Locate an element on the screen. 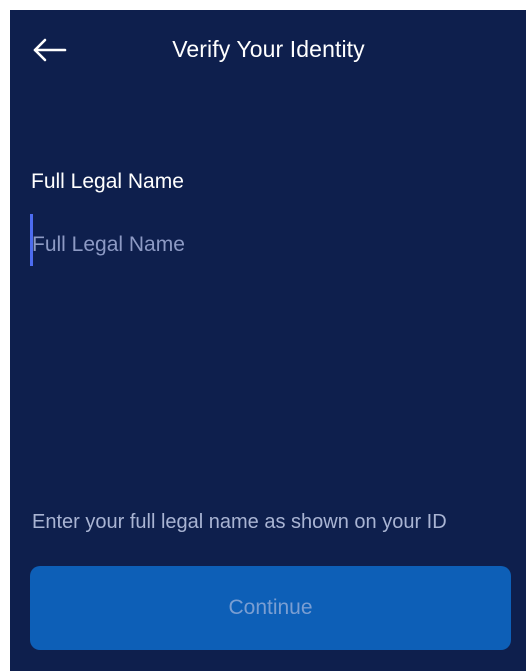  header: Verify Your Identity is located at coordinates (268, 49).